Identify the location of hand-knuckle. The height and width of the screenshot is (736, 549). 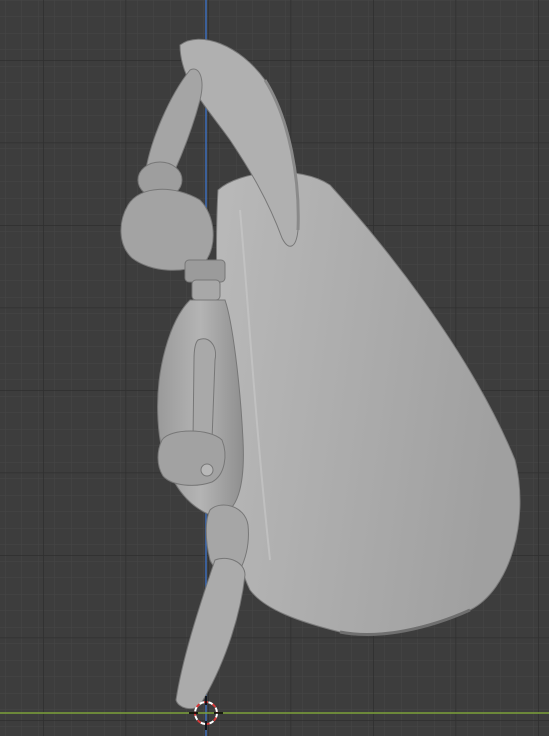
(207, 470).